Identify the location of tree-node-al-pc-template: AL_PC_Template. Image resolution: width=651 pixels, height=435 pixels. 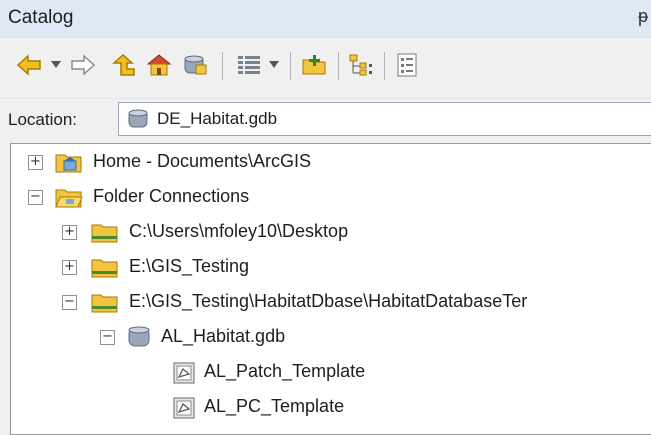
(331, 408).